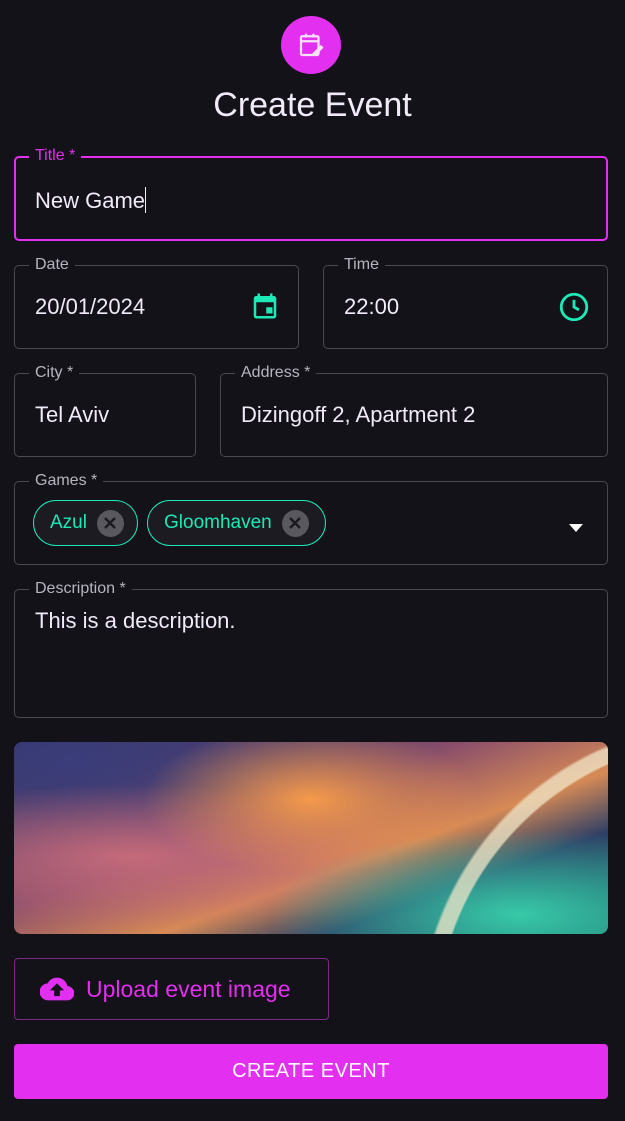  I want to click on upload-image-button: Upload event image, so click(171, 989).